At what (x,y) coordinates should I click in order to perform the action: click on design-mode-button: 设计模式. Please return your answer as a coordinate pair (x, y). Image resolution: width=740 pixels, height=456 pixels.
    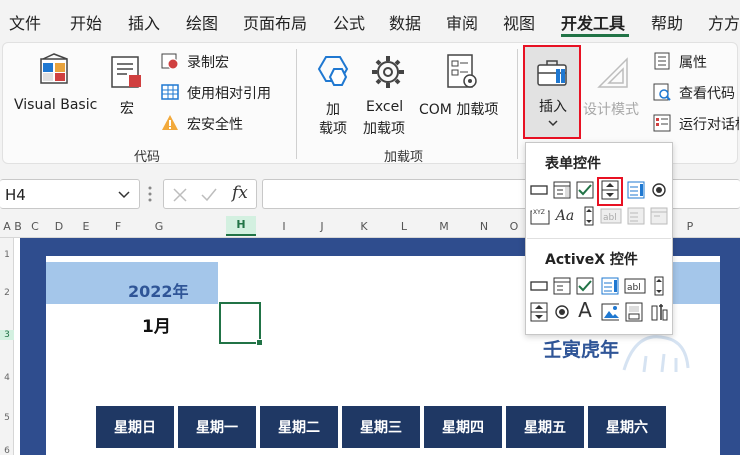
    Looking at the image, I should click on (615, 84).